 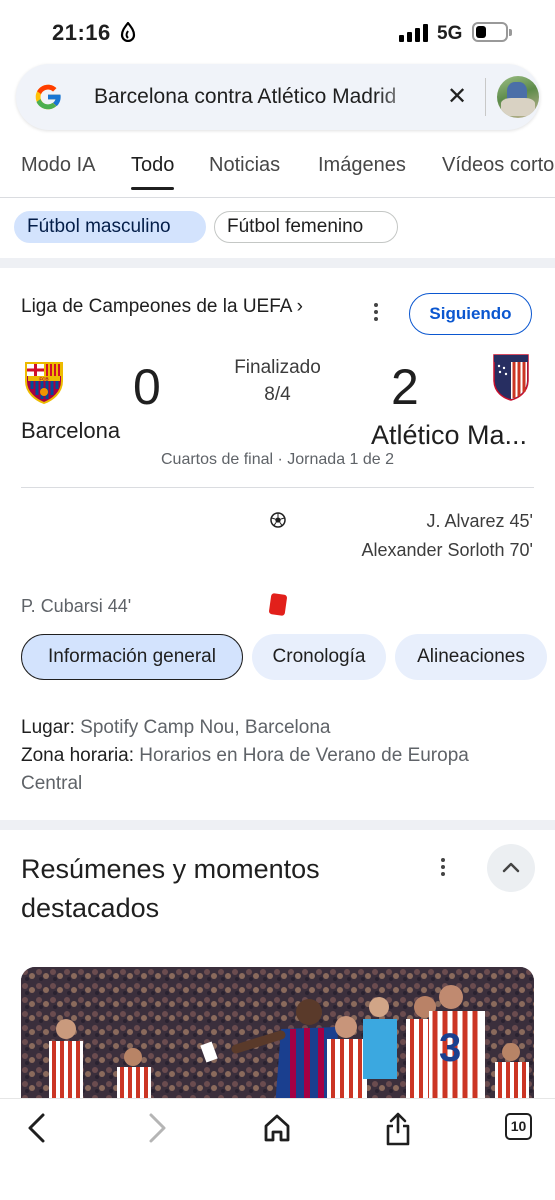 I want to click on collapse-button, so click(x=511, y=868).